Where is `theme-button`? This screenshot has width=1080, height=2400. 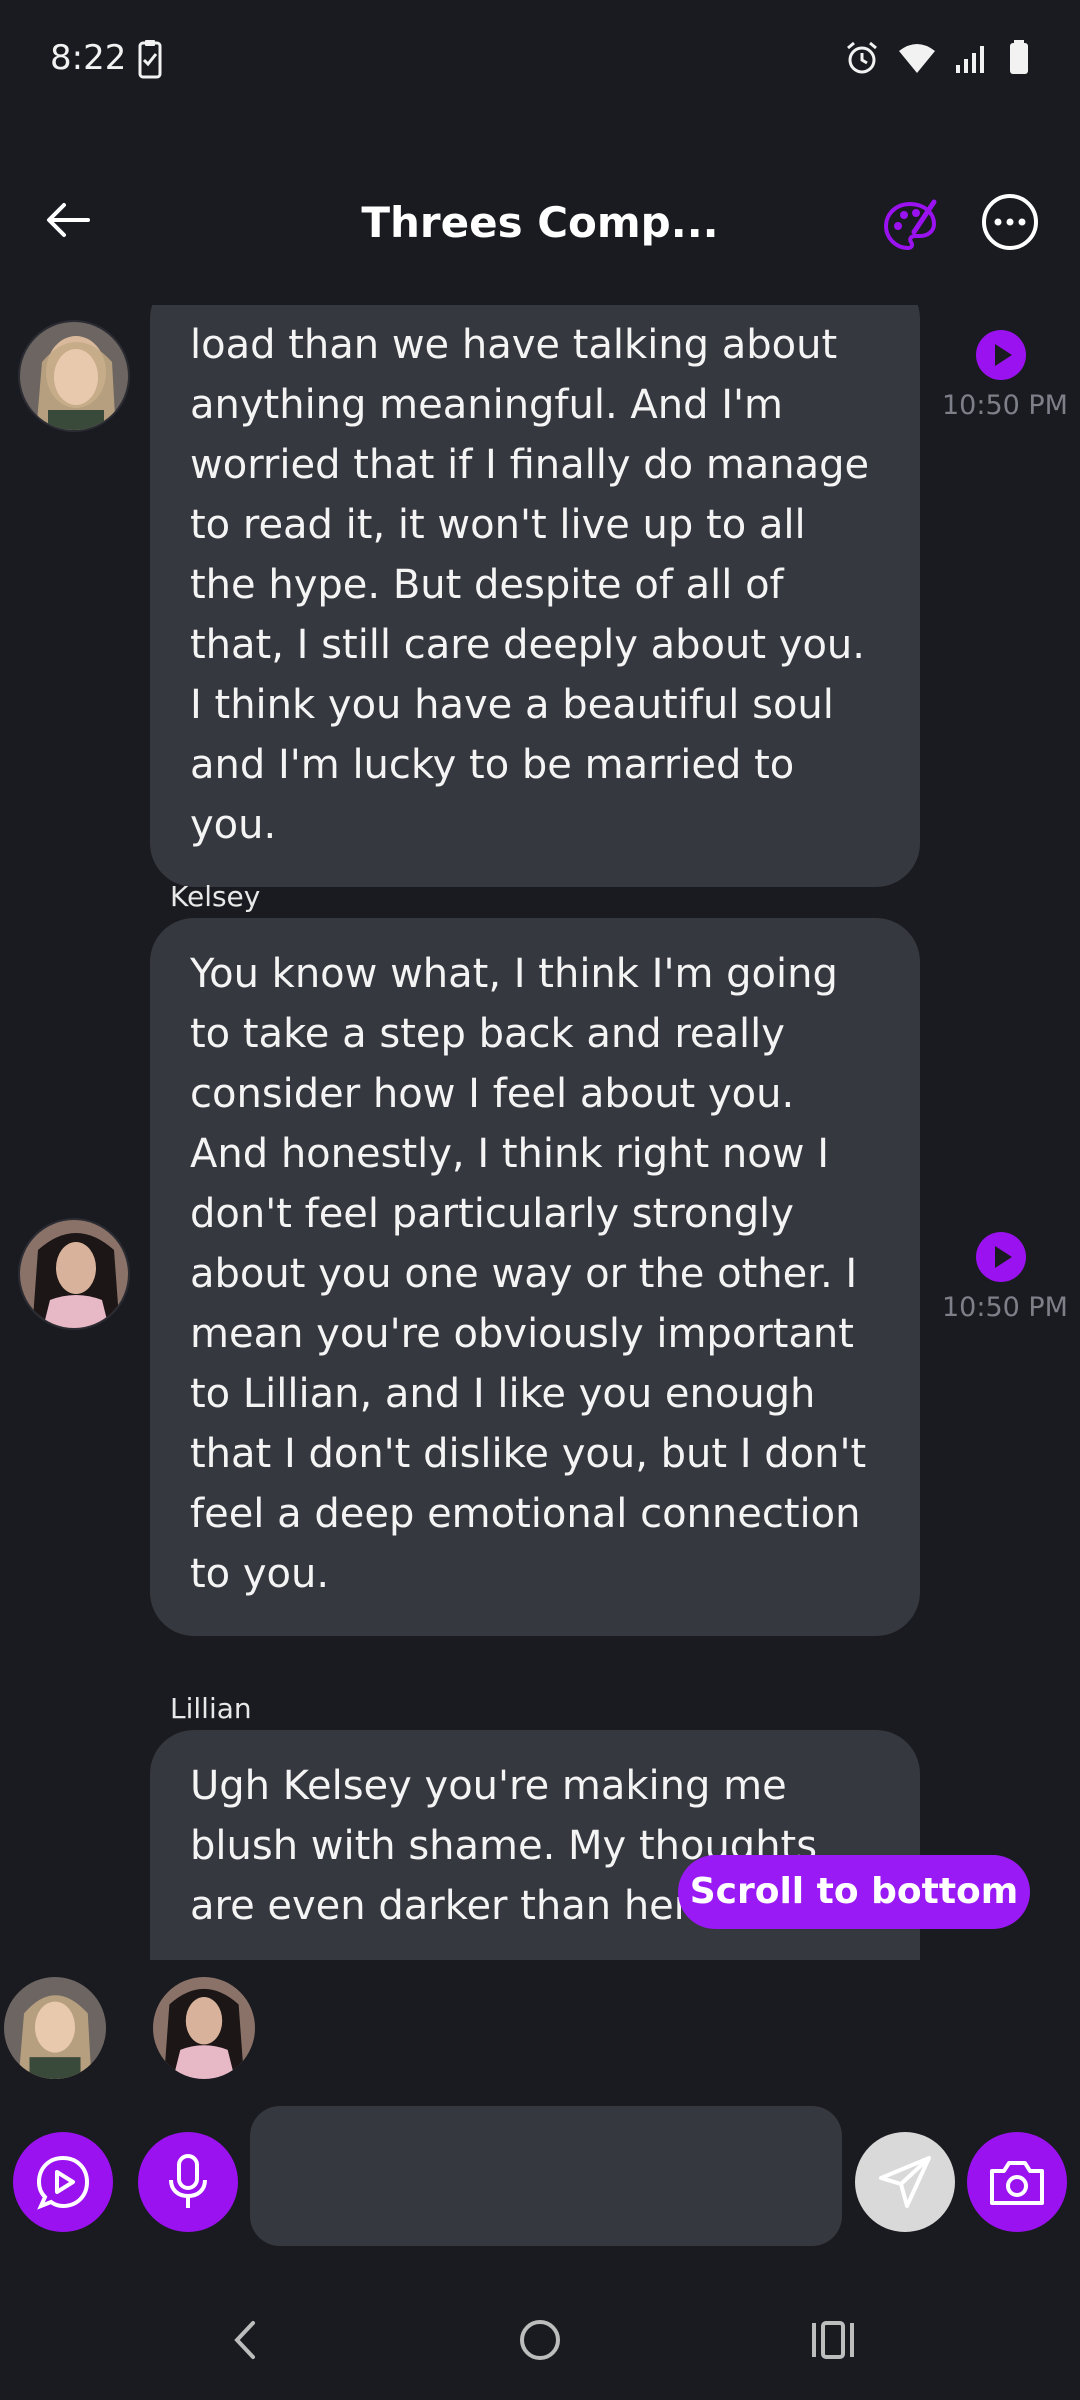
theme-button is located at coordinates (910, 226).